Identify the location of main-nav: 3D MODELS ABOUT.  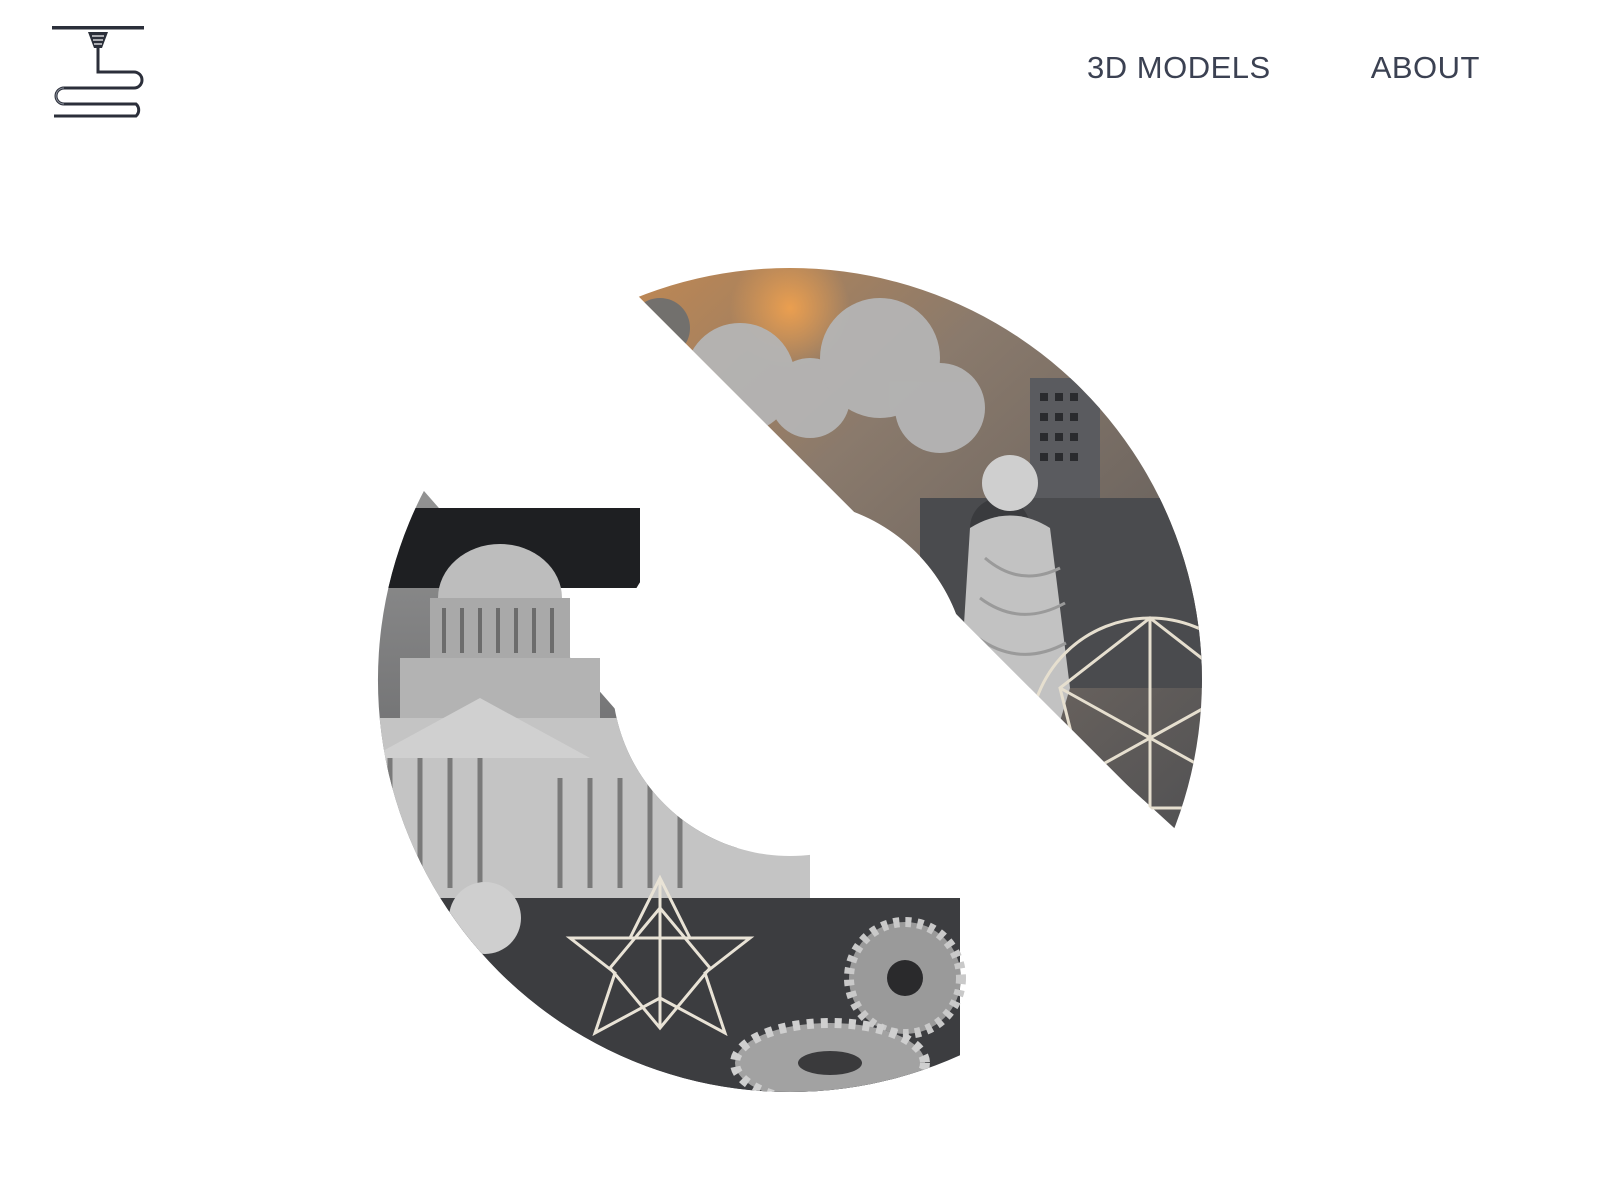
(1283, 68).